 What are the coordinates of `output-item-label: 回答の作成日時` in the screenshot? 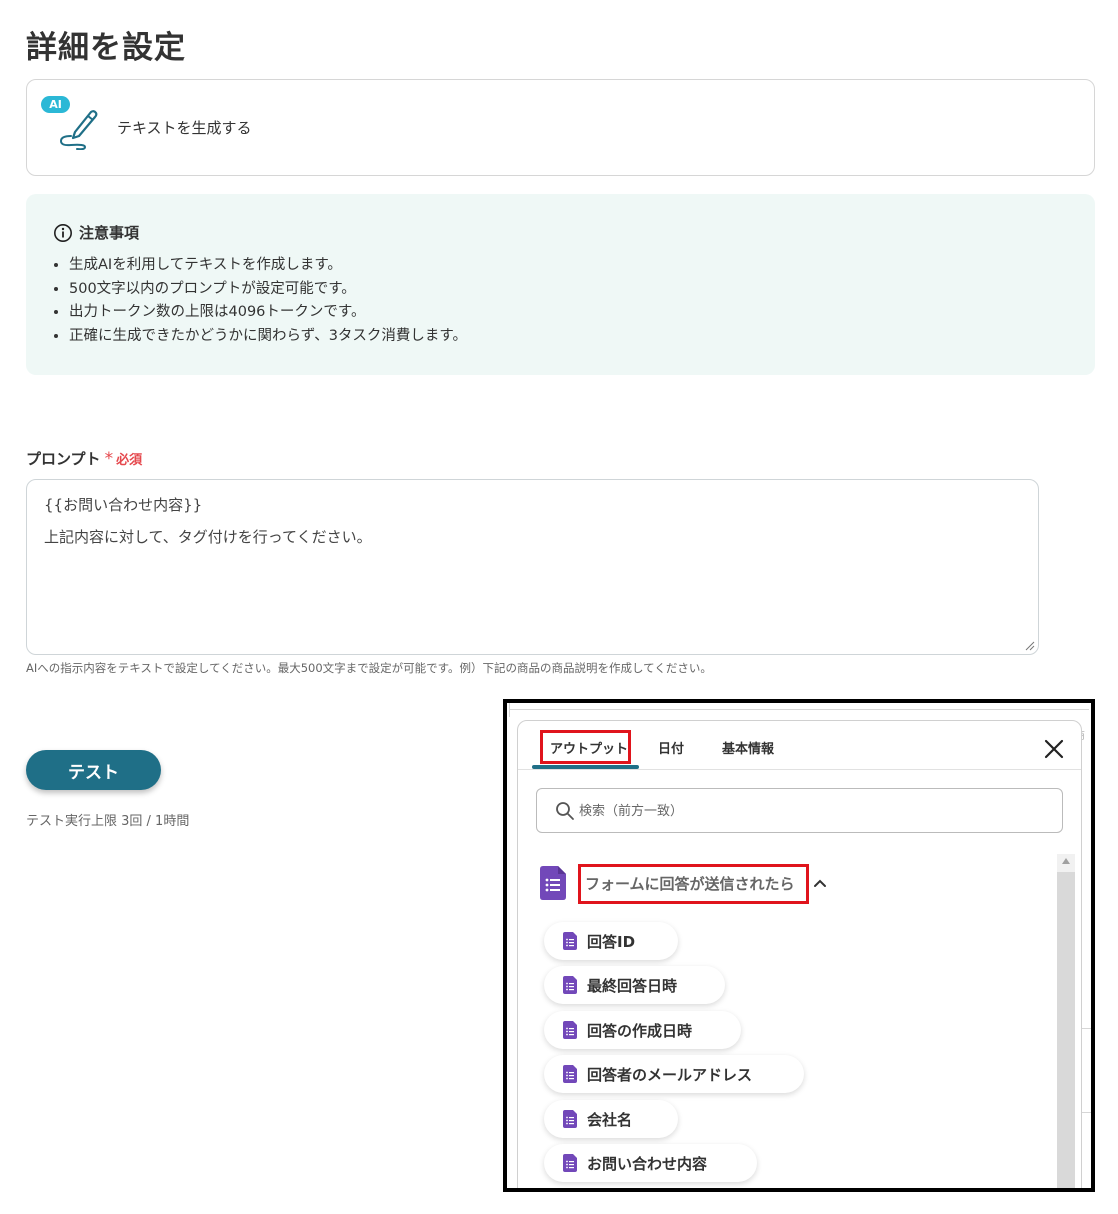 It's located at (640, 1030).